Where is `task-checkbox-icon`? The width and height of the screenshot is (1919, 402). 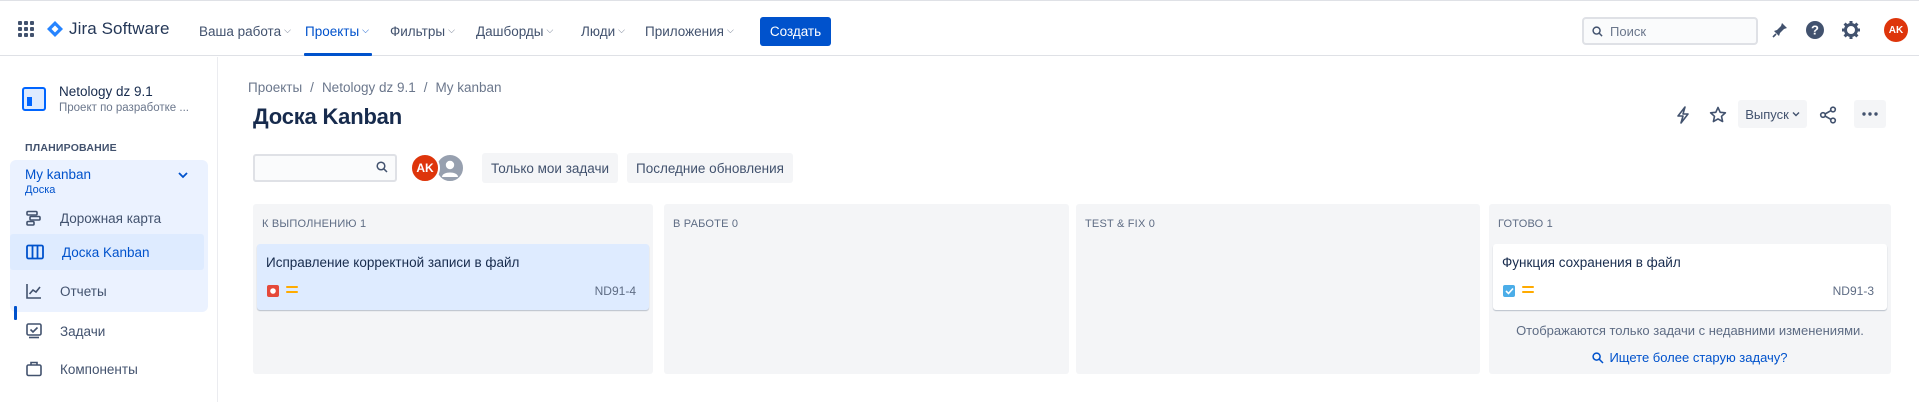 task-checkbox-icon is located at coordinates (1509, 291).